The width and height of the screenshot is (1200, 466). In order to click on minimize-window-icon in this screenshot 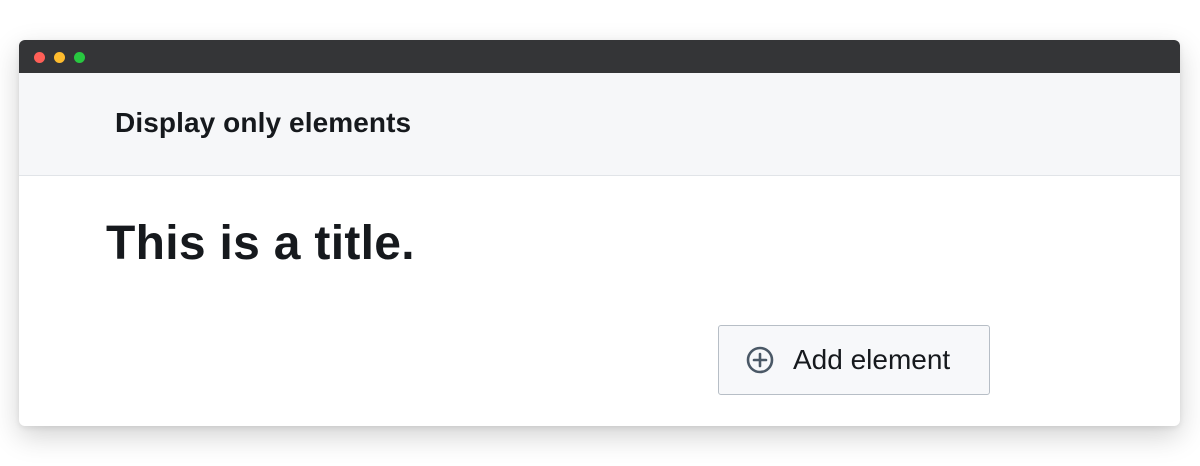, I will do `click(59, 57)`.